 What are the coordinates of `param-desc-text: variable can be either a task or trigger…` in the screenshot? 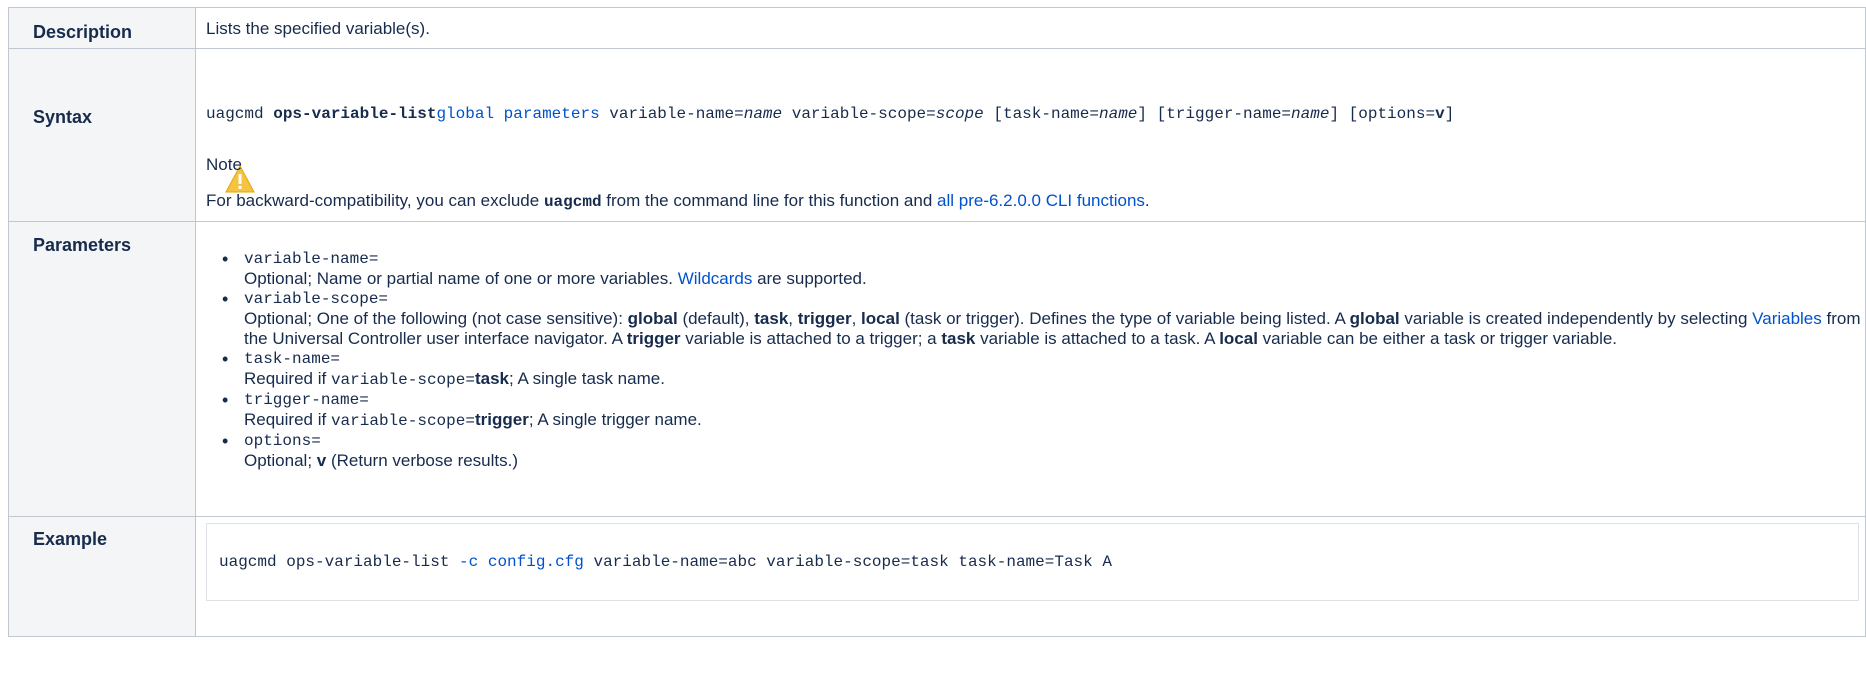 It's located at (1437, 338).